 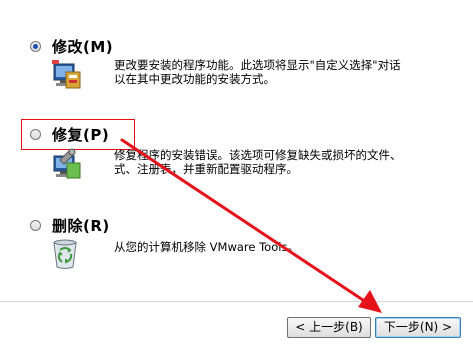 I want to click on installer-computer-icon, so click(x=66, y=74).